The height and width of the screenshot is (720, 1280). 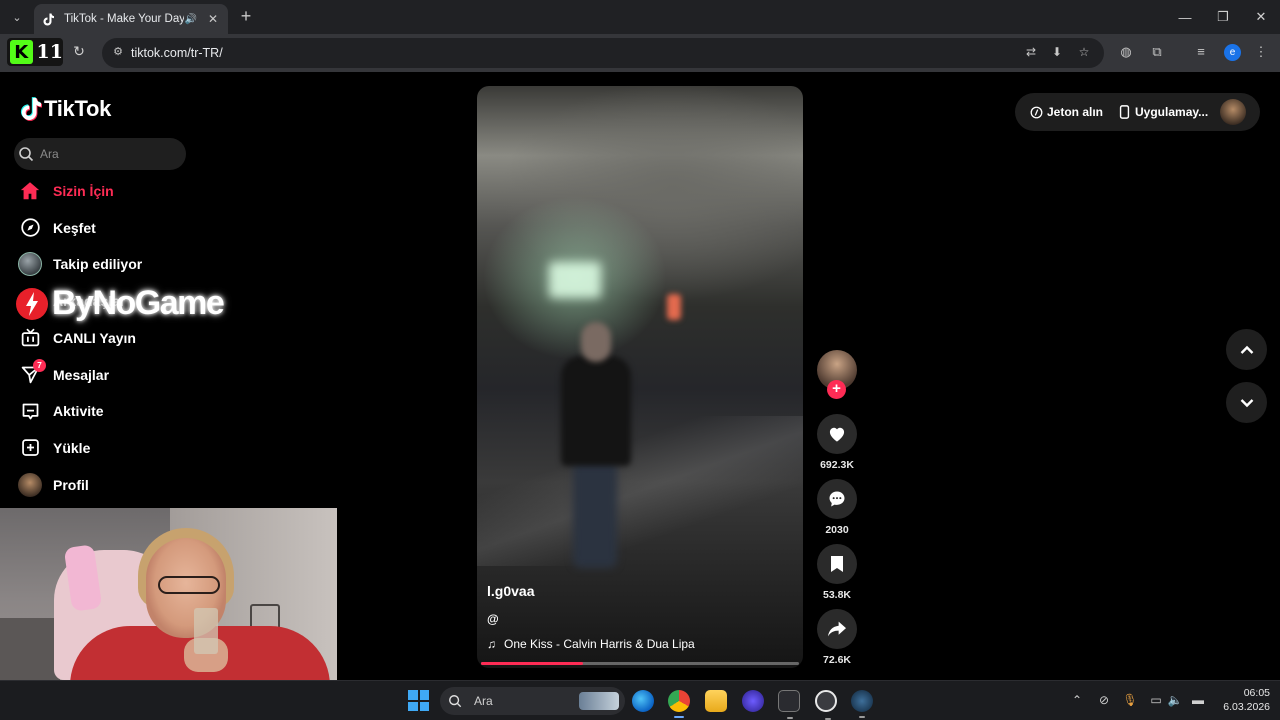 I want to click on tab-close-icon: ✕, so click(x=213, y=19).